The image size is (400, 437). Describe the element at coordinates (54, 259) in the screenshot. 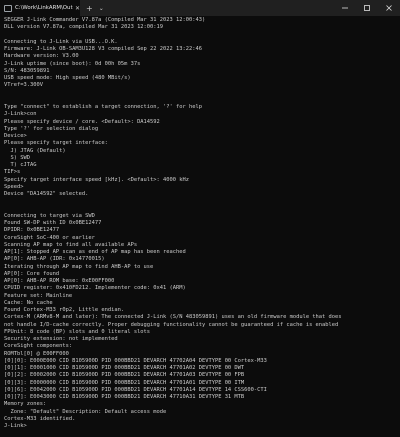

I see `terminal-line: AP[0]: AHB-AP (IDR: 0x14770015)` at that location.